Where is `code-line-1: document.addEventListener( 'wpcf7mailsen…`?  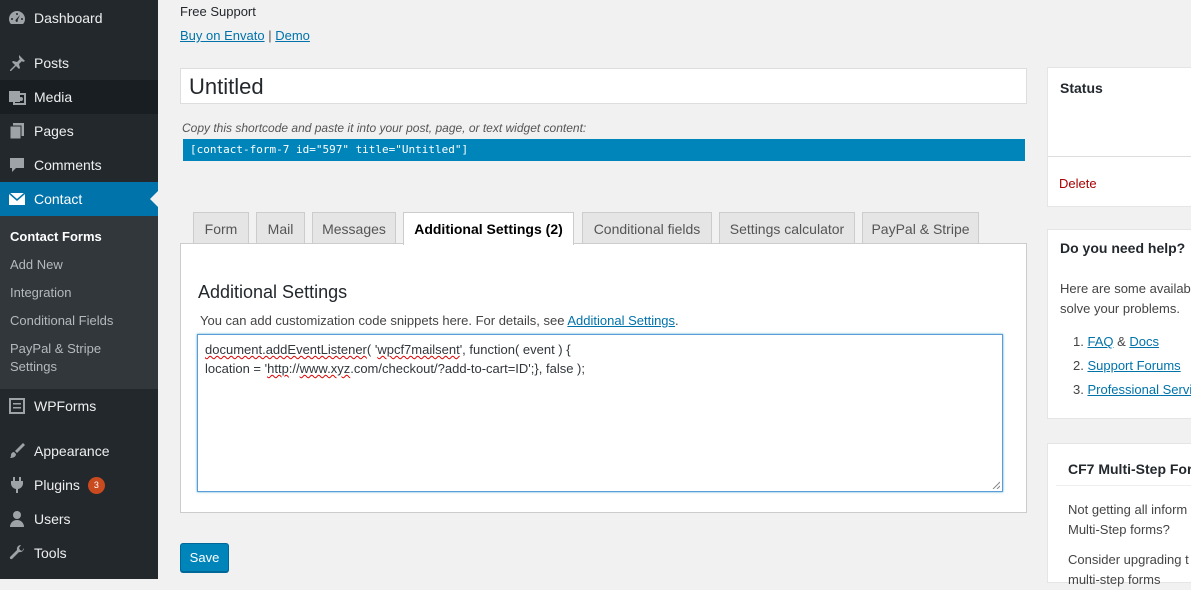
code-line-1: document.addEventListener( 'wpcf7mailsen… is located at coordinates (600, 349).